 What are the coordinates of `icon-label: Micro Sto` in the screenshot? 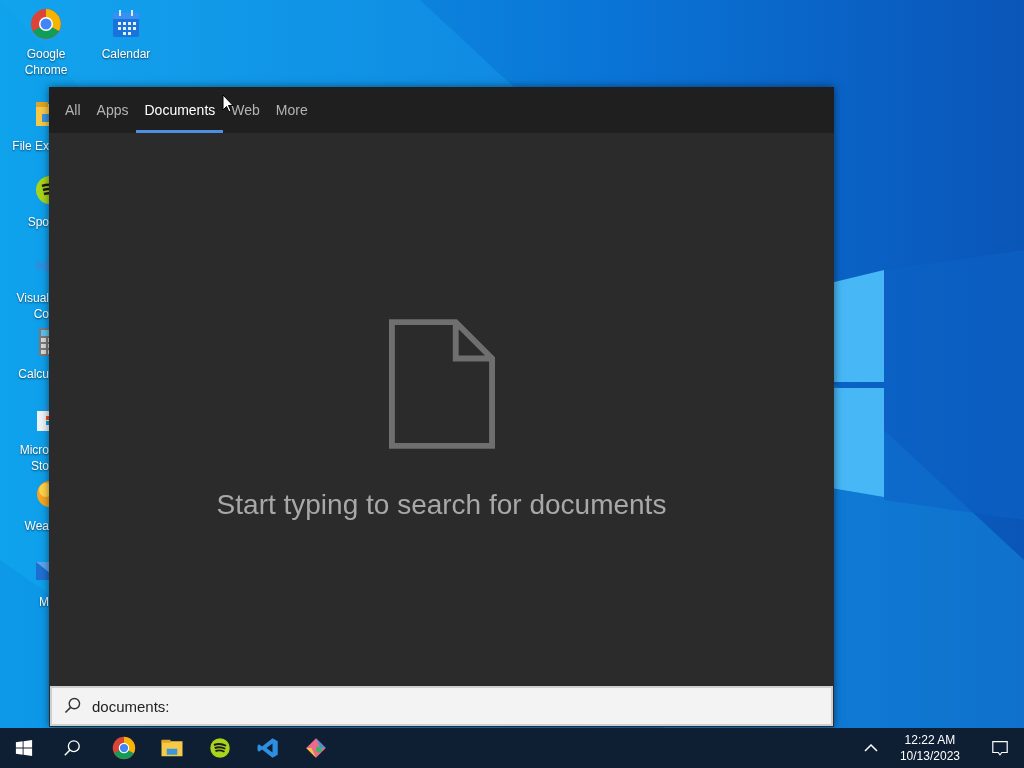 It's located at (34, 458).